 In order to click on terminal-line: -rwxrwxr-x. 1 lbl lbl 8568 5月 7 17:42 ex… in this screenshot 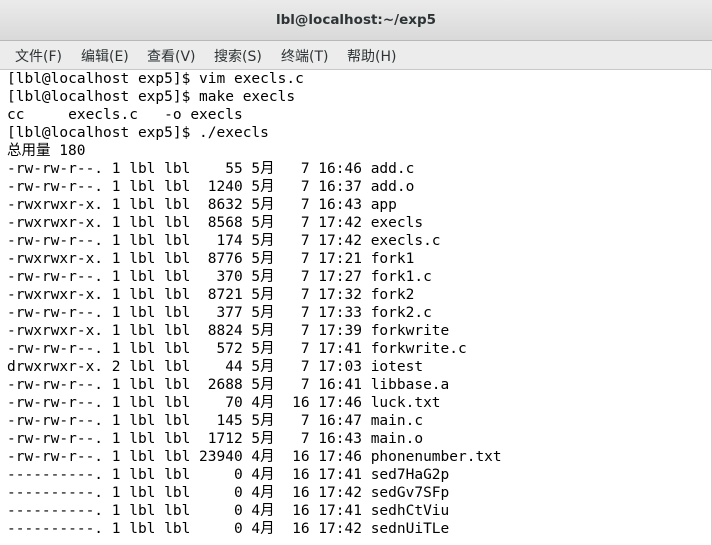, I will do `click(215, 223)`.